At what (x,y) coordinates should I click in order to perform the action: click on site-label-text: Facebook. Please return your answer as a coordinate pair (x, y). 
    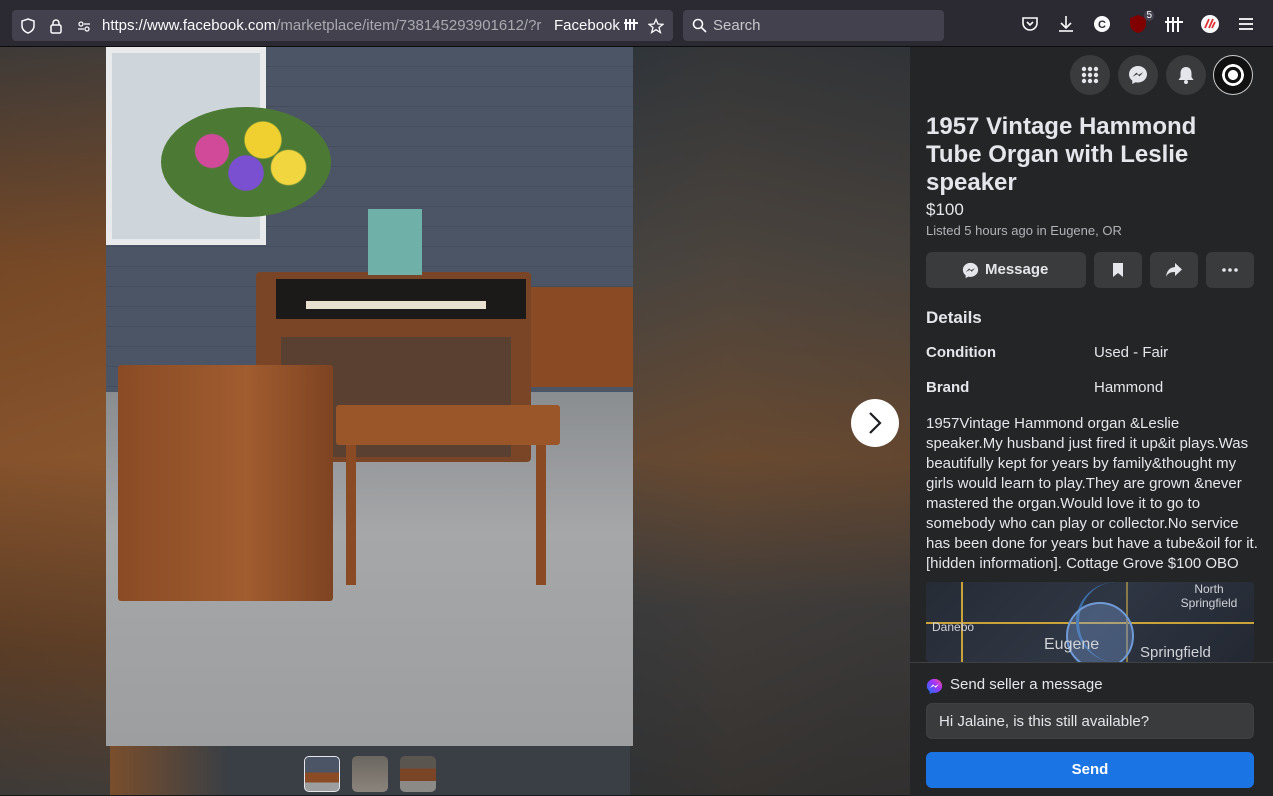
    Looking at the image, I should click on (587, 25).